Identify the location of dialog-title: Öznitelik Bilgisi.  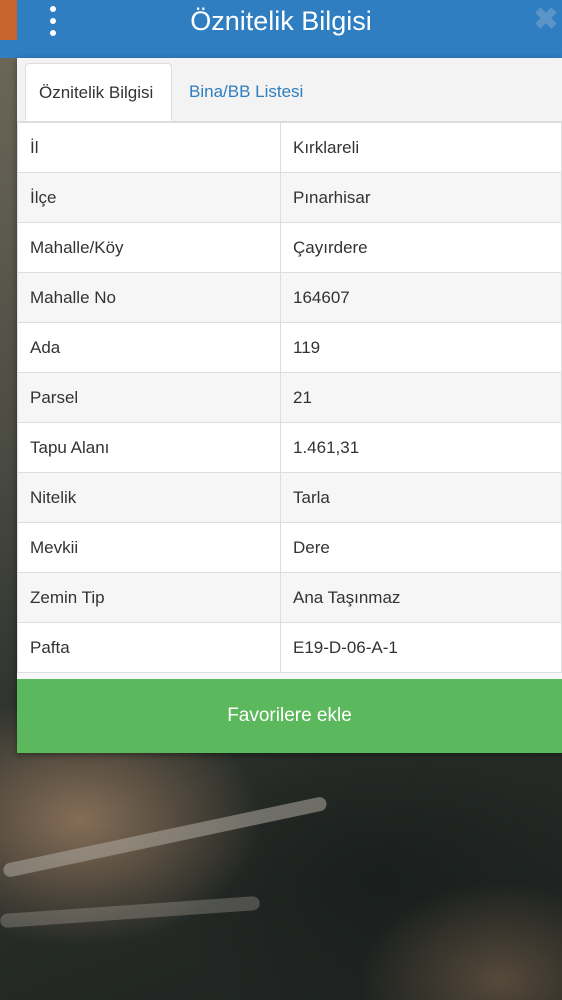
(281, 21).